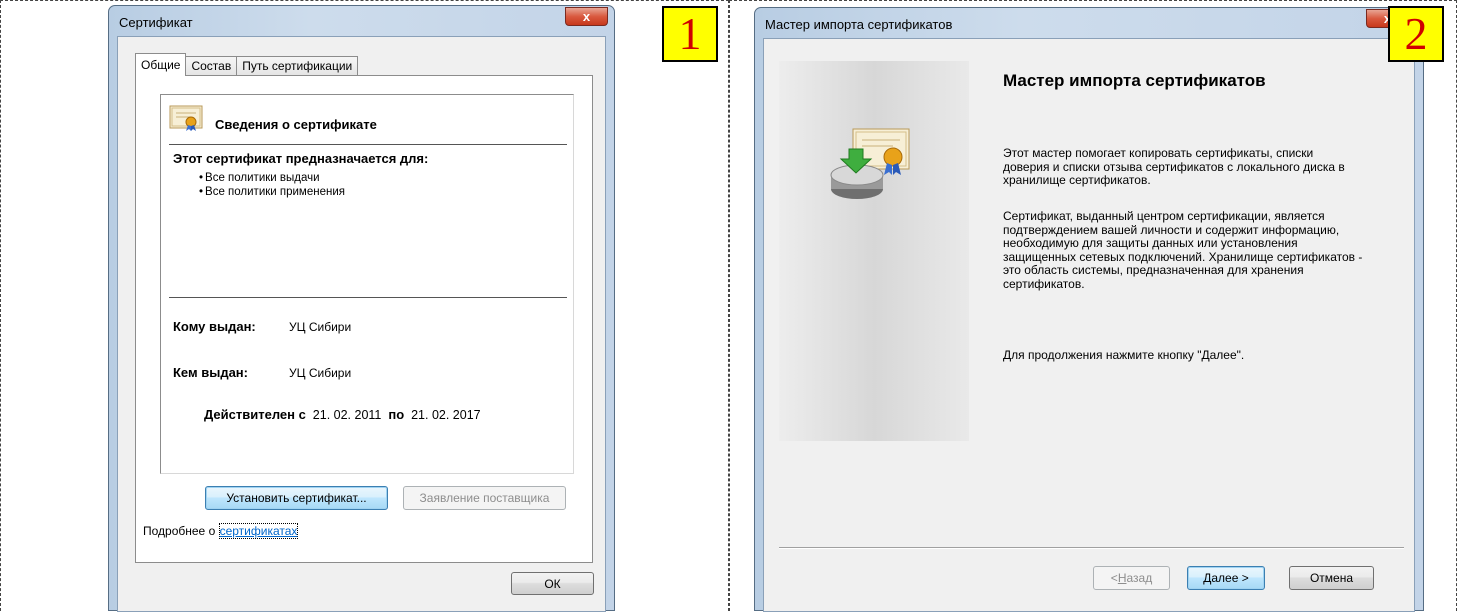 This screenshot has width=1457, height=612. Describe the element at coordinates (186, 118) in the screenshot. I see `certificate-icon` at that location.